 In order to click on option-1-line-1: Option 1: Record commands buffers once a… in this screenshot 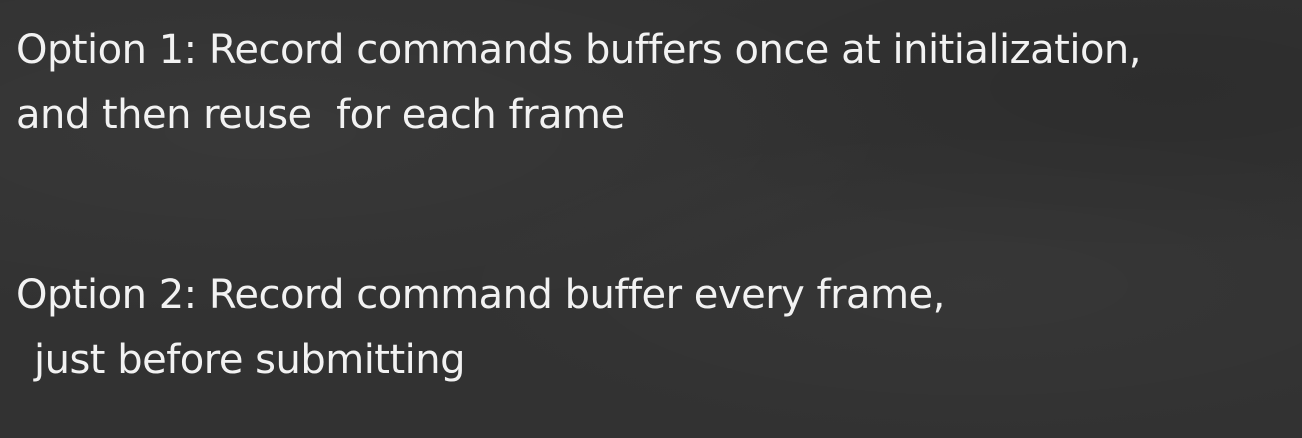, I will do `click(579, 50)`.